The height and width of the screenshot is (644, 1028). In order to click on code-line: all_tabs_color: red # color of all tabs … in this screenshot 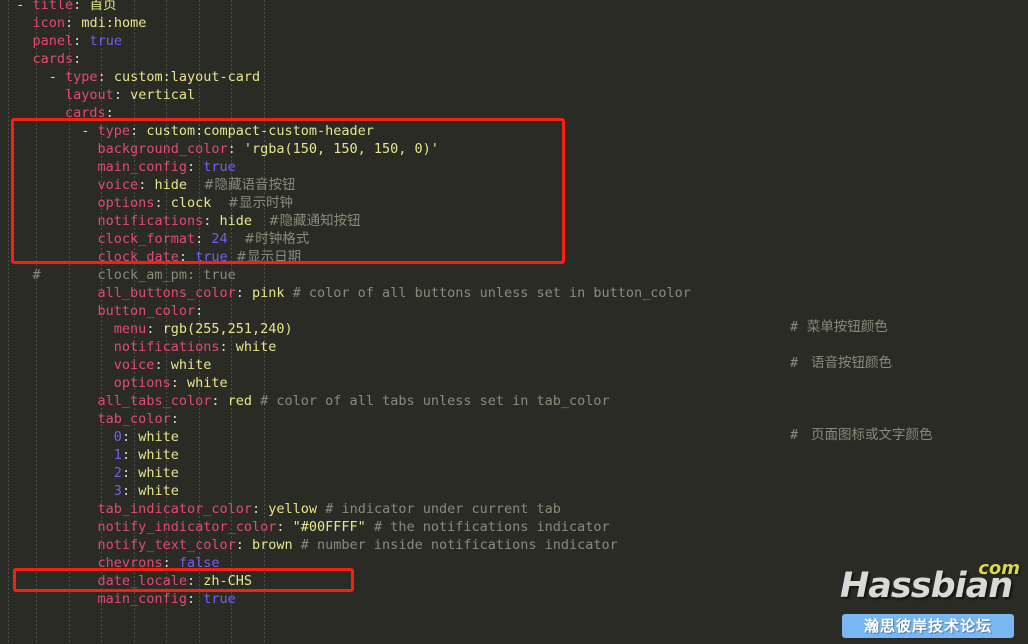, I will do `click(514, 401)`.